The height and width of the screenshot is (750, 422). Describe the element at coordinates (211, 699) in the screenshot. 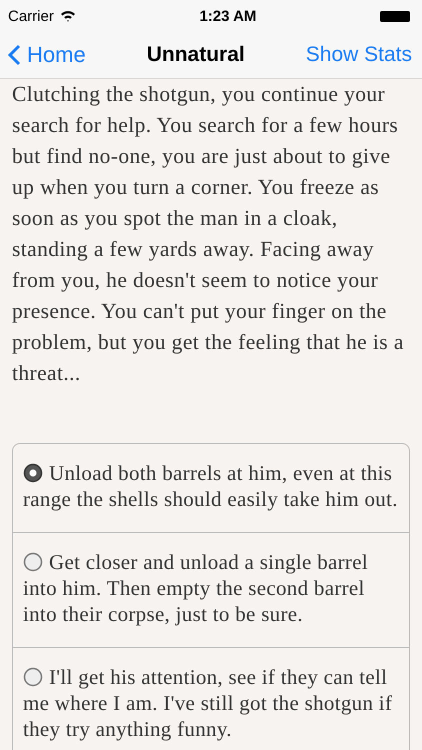

I see `choice-option: I'll get his attention, see if they can tell me where I am. I've still got the shotgun if they try anything funny.` at that location.